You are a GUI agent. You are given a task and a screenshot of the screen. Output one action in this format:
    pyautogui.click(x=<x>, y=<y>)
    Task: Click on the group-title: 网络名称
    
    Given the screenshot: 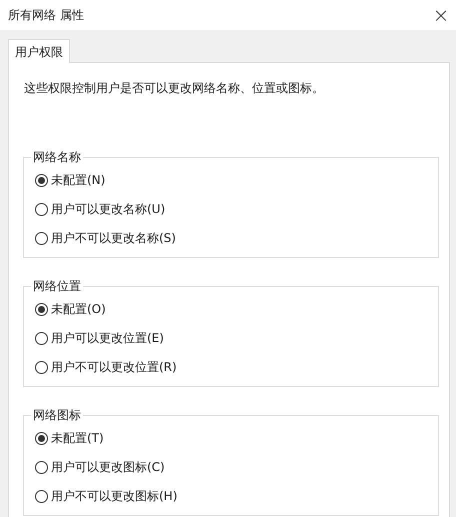 What is the action you would take?
    pyautogui.click(x=57, y=157)
    